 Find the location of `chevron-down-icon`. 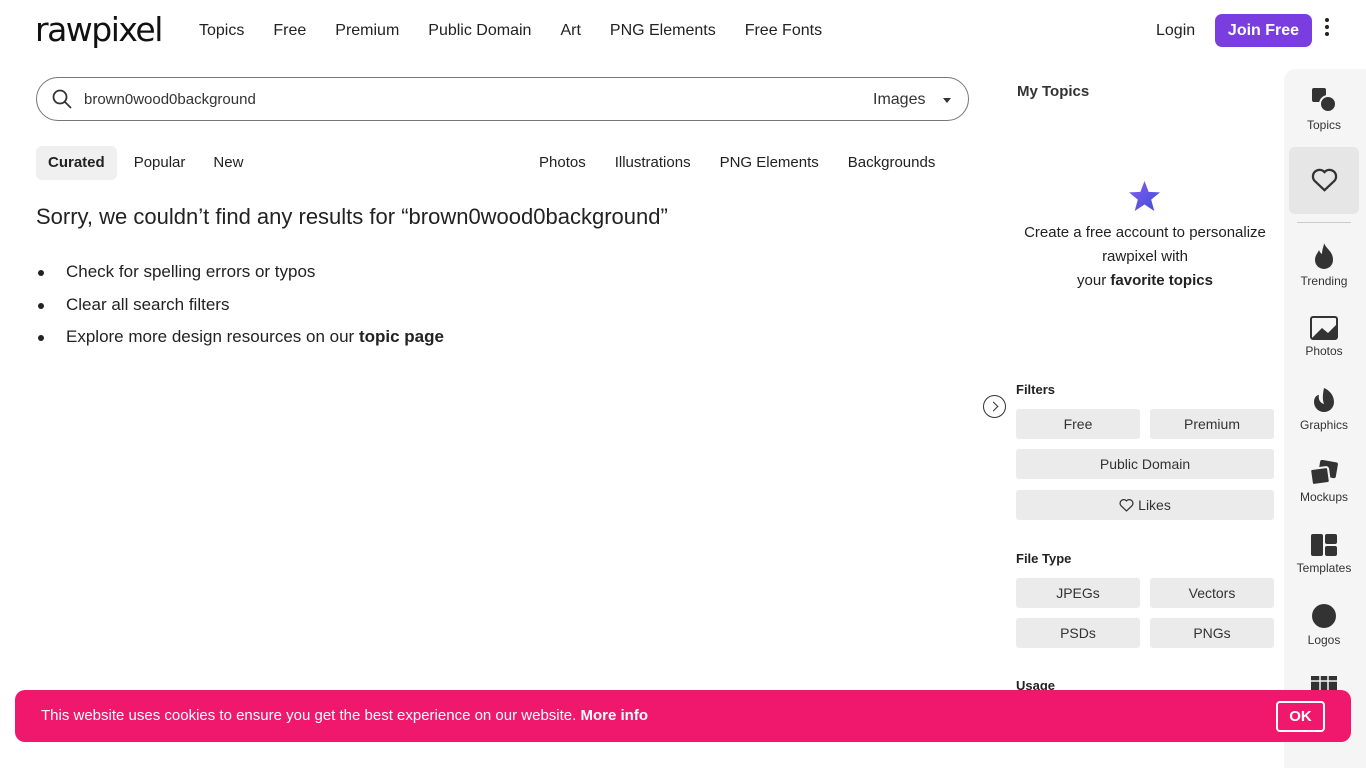

chevron-down-icon is located at coordinates (947, 100).